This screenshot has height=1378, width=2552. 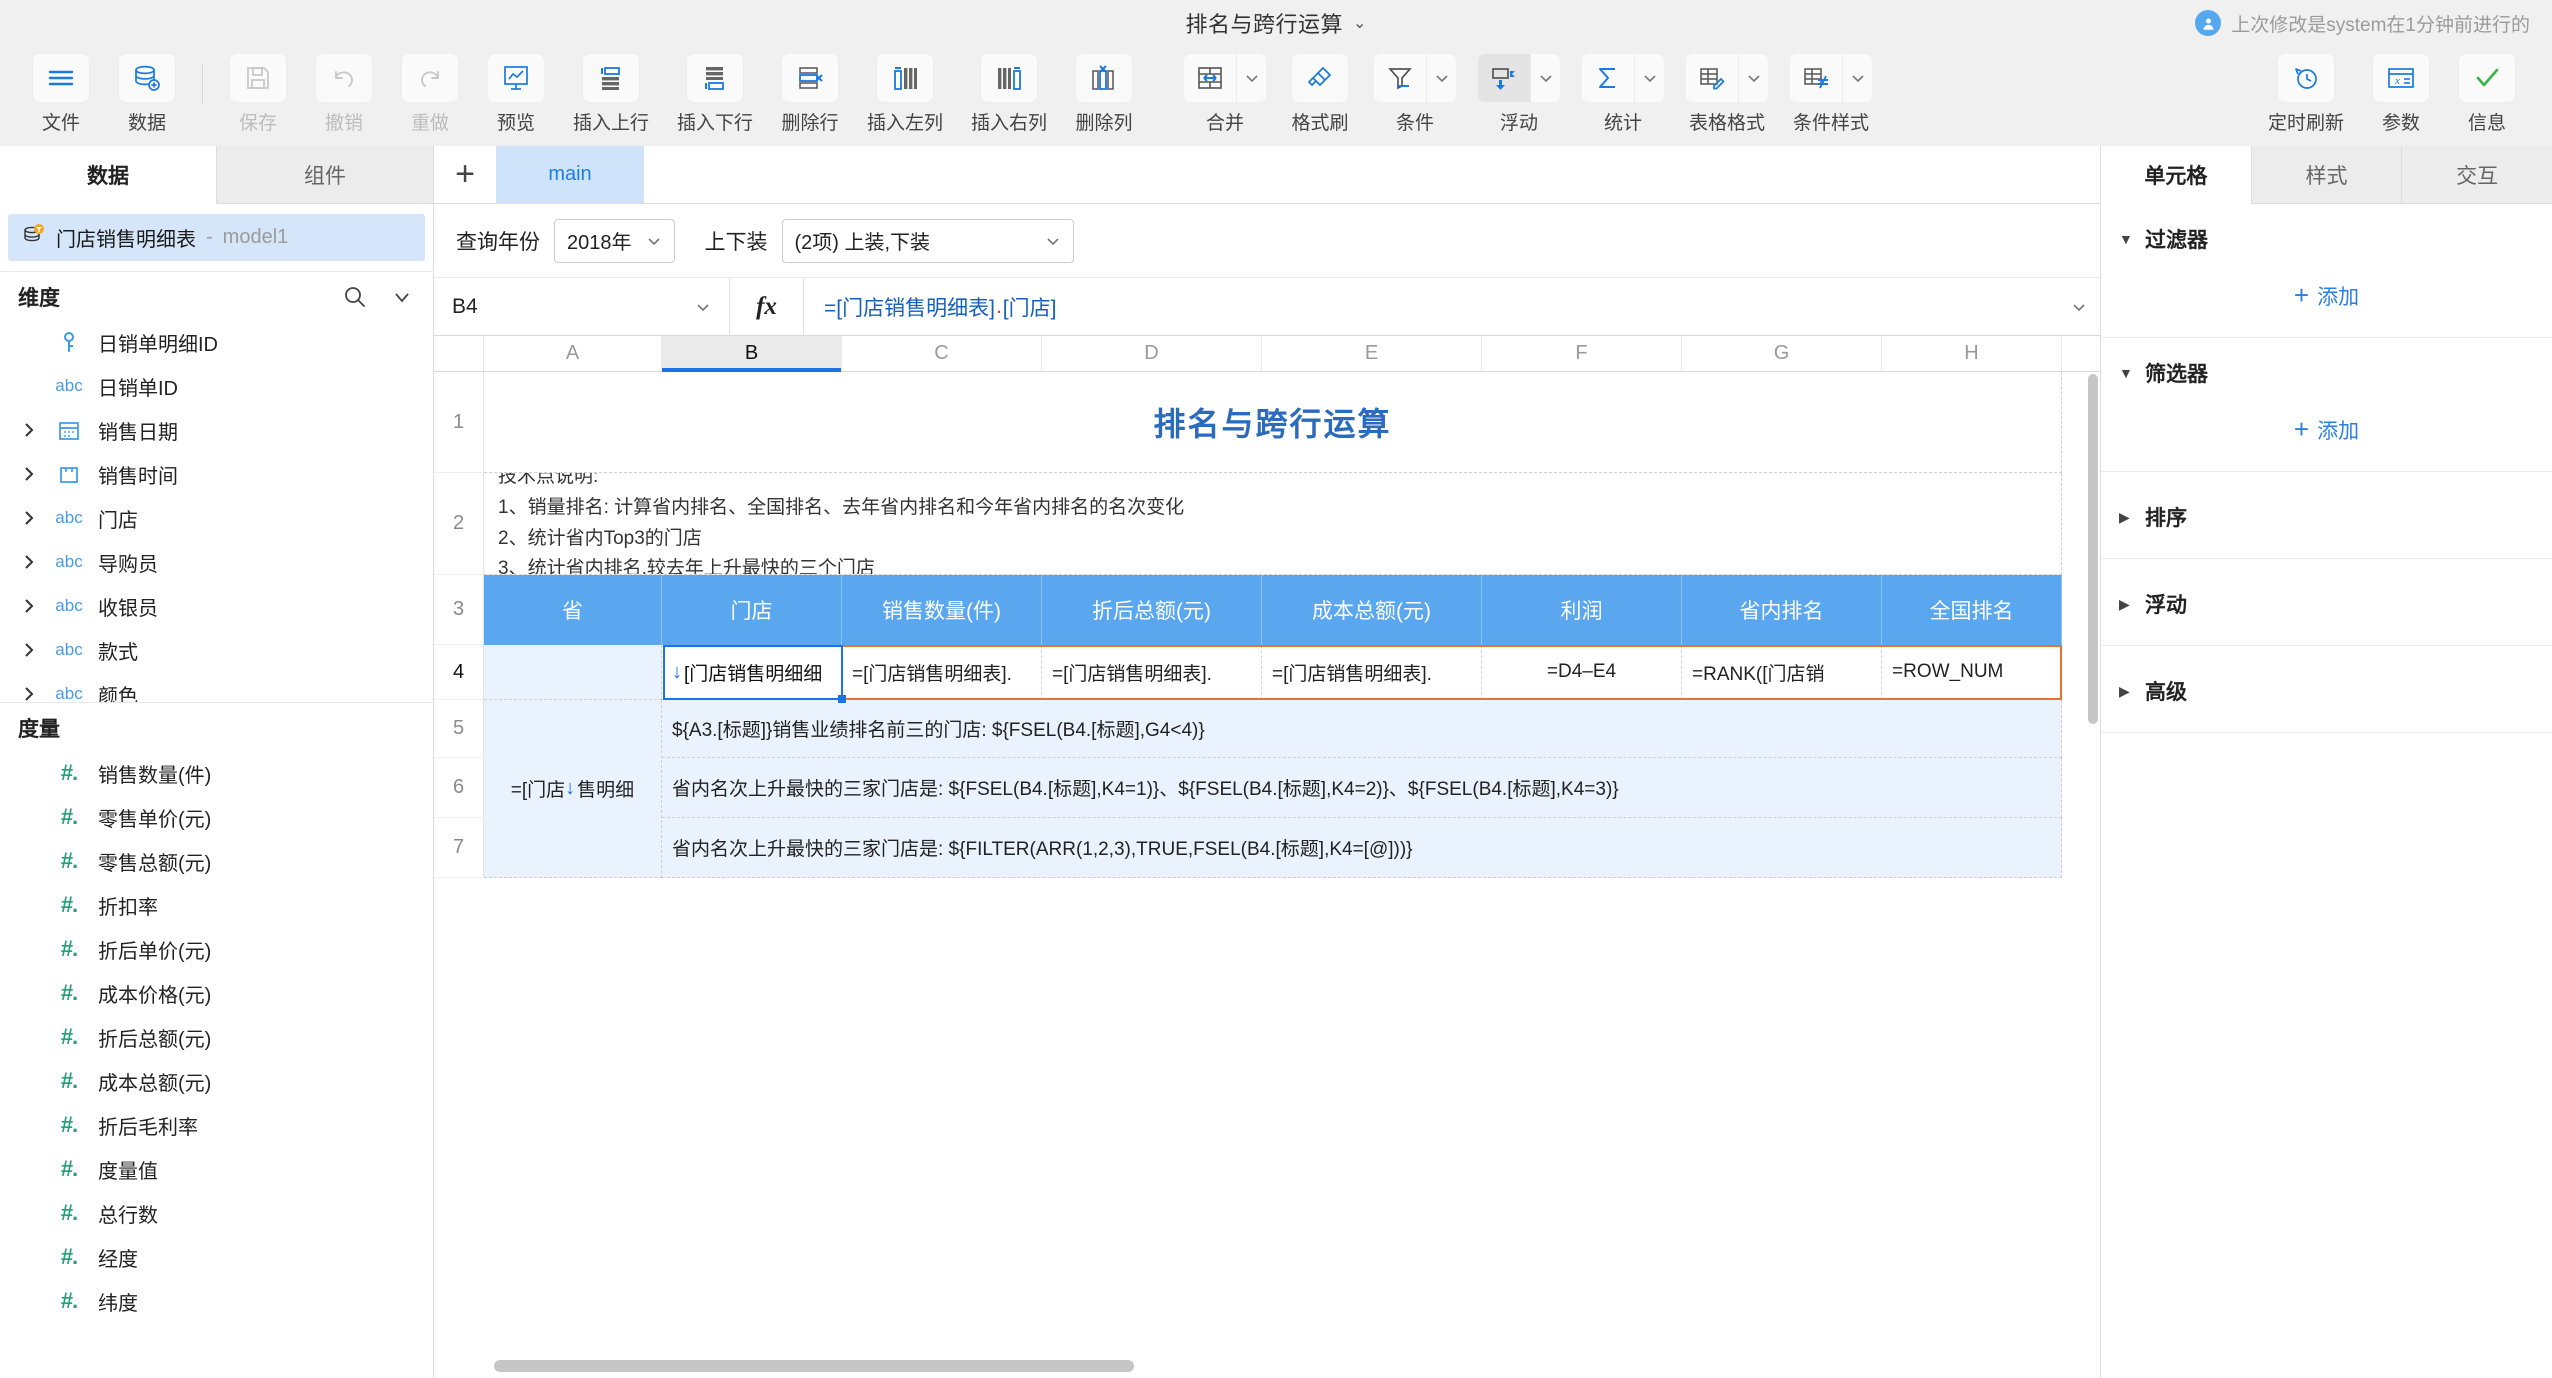 I want to click on chevron-down-icon, so click(x=402, y=297).